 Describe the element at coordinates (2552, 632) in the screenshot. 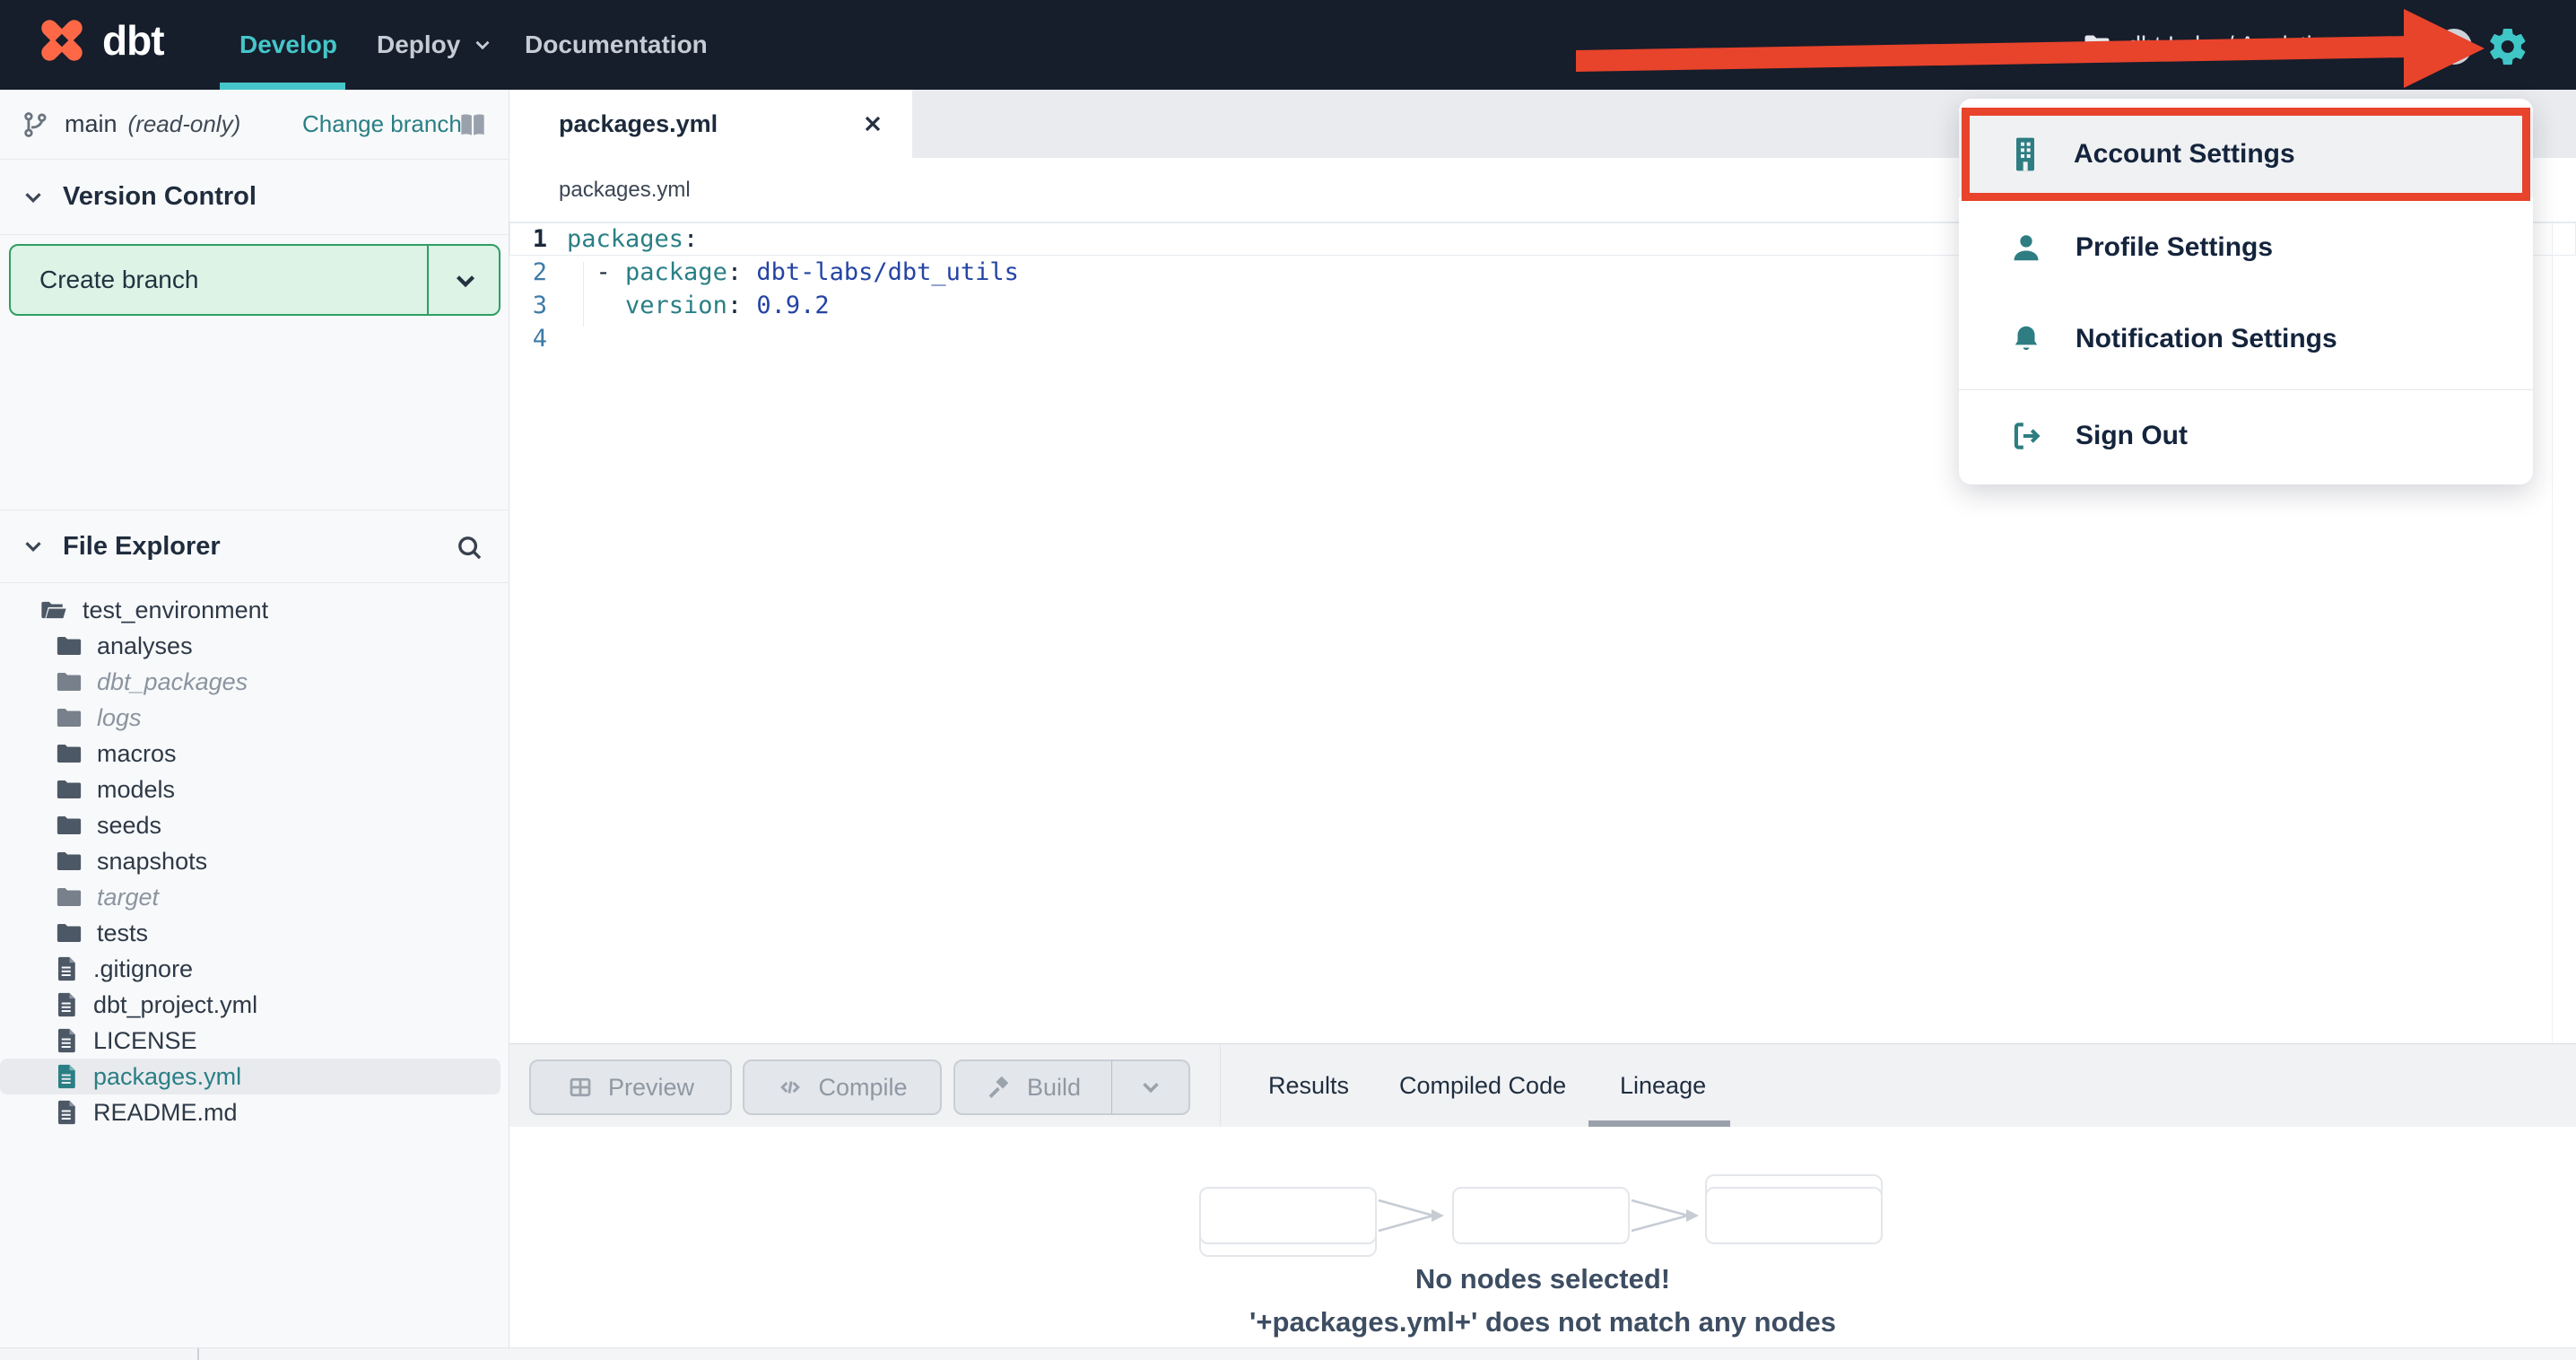

I see `editor-scrollbar-track` at that location.